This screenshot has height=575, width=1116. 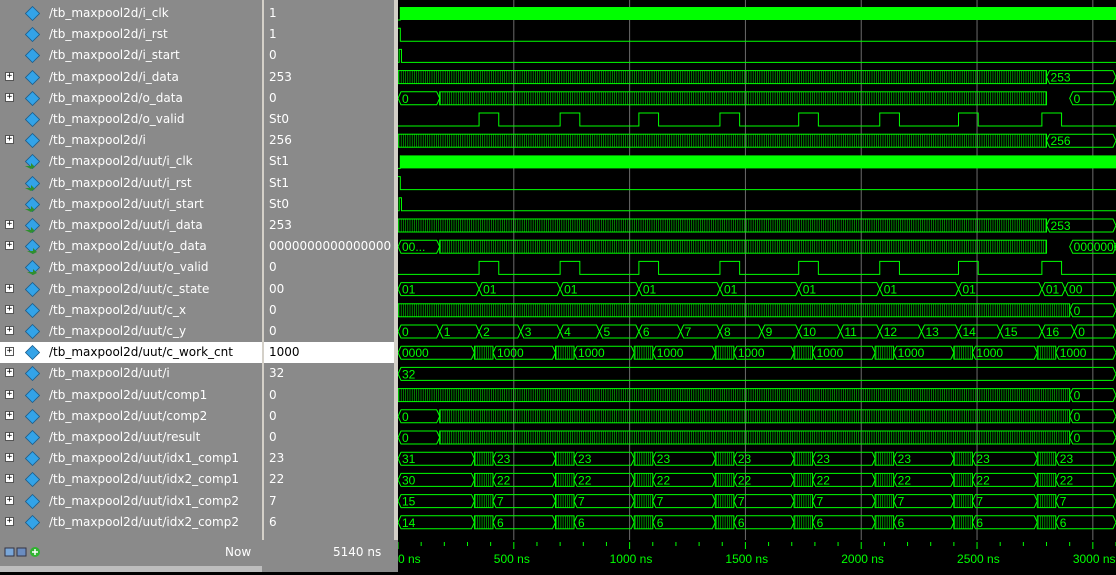 I want to click on signal-row: + /tb_maxpool2d/uut/c_x, so click(x=131, y=310).